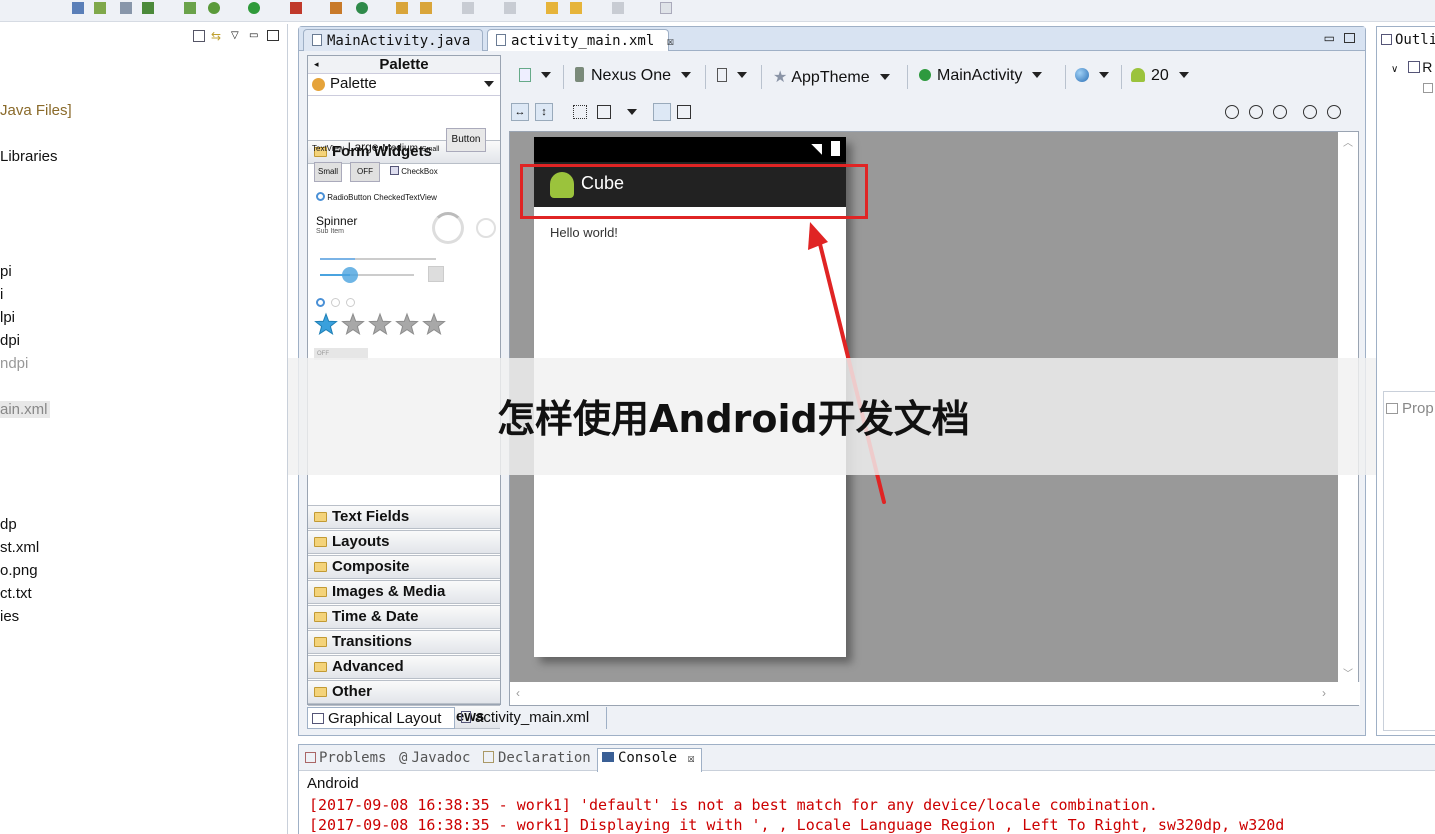 The image size is (1435, 834). I want to click on zoom-100-icon, so click(1280, 112).